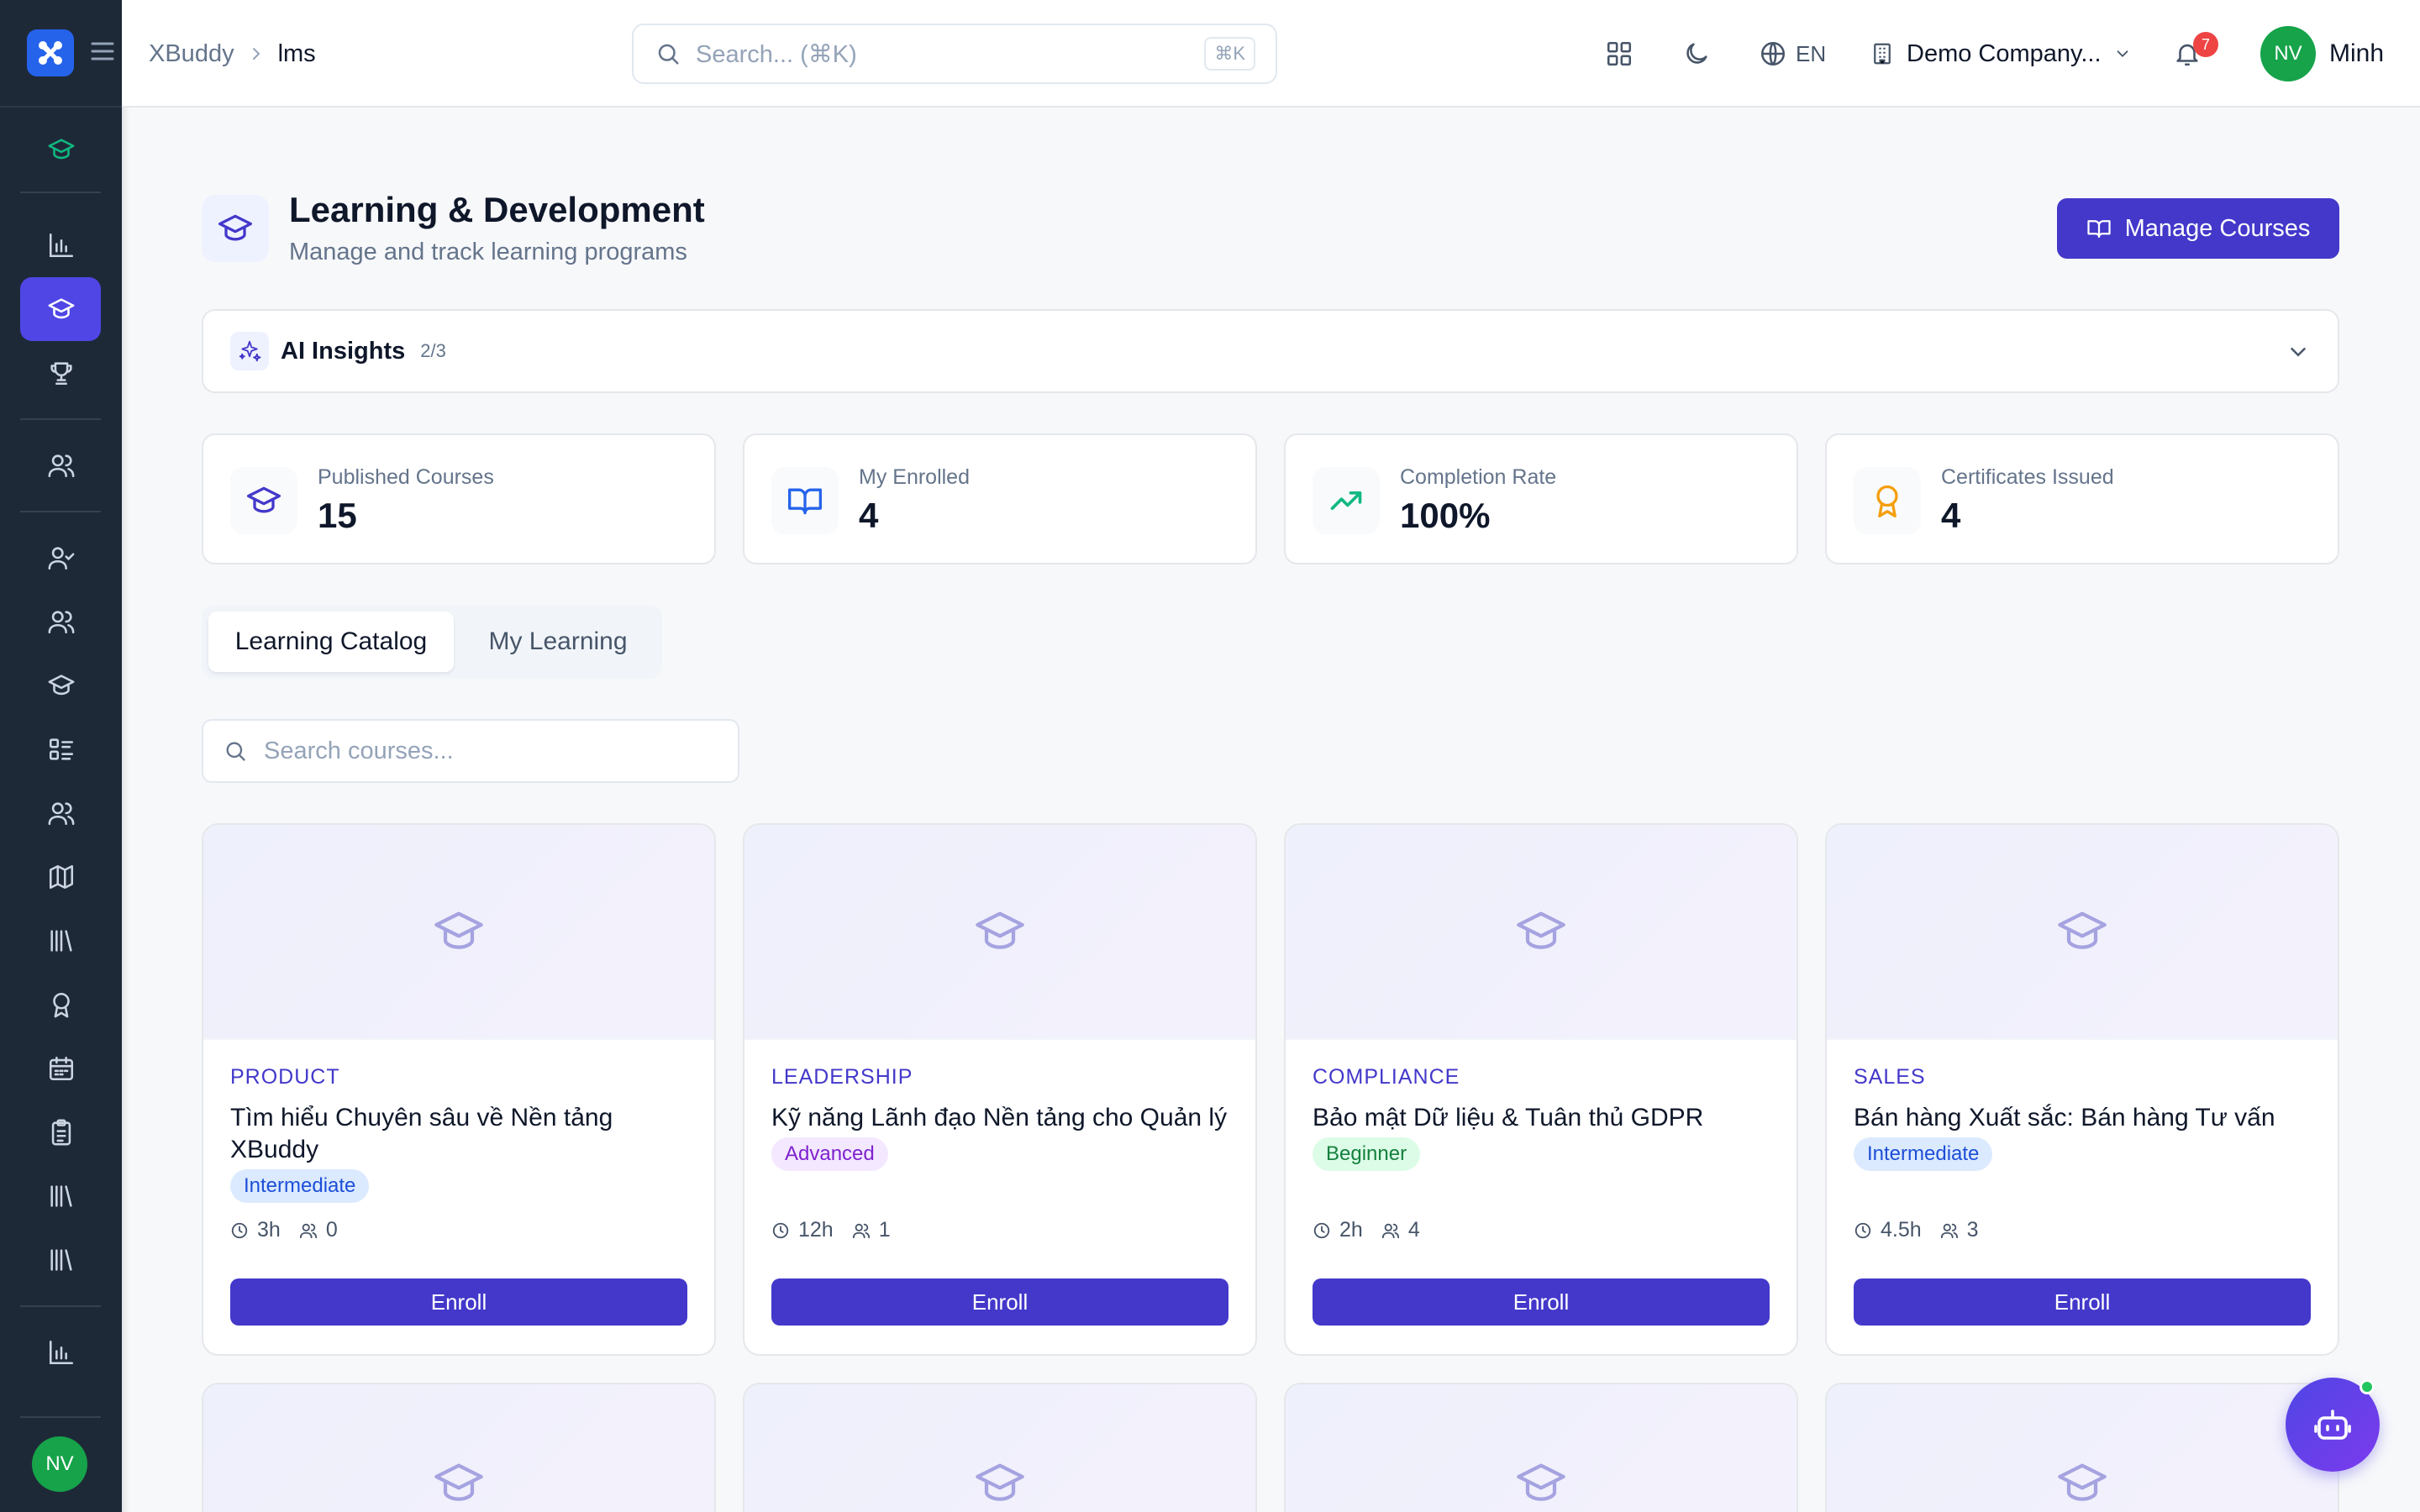  What do you see at coordinates (61, 1352) in the screenshot?
I see `sidebar-item-reports` at bounding box center [61, 1352].